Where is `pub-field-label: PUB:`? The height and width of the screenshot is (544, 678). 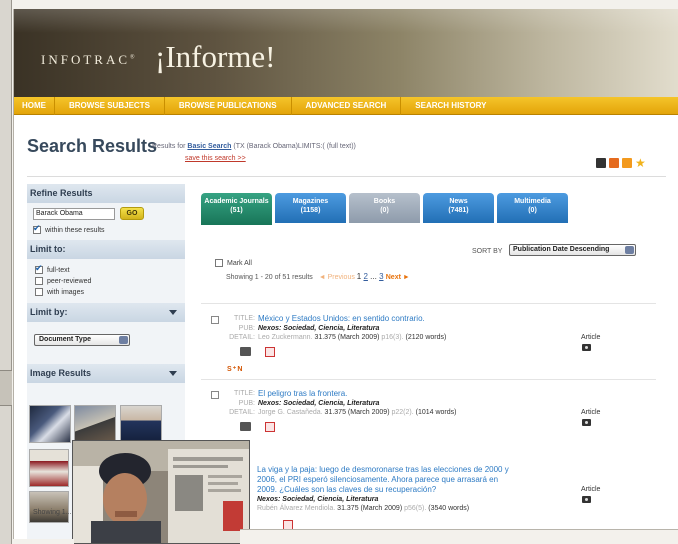
pub-field-label: PUB: is located at coordinates (246, 403).